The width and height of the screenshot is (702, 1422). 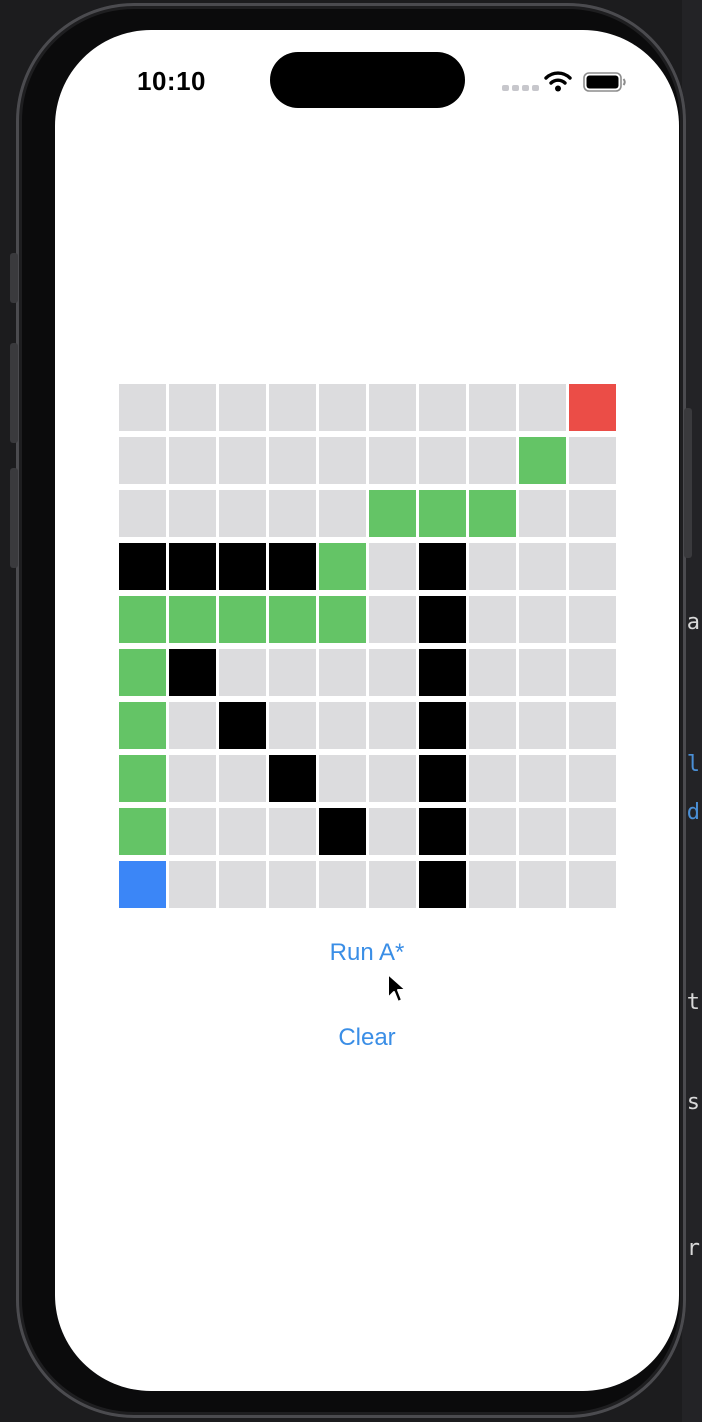 I want to click on grid-cell-start, so click(x=142, y=884).